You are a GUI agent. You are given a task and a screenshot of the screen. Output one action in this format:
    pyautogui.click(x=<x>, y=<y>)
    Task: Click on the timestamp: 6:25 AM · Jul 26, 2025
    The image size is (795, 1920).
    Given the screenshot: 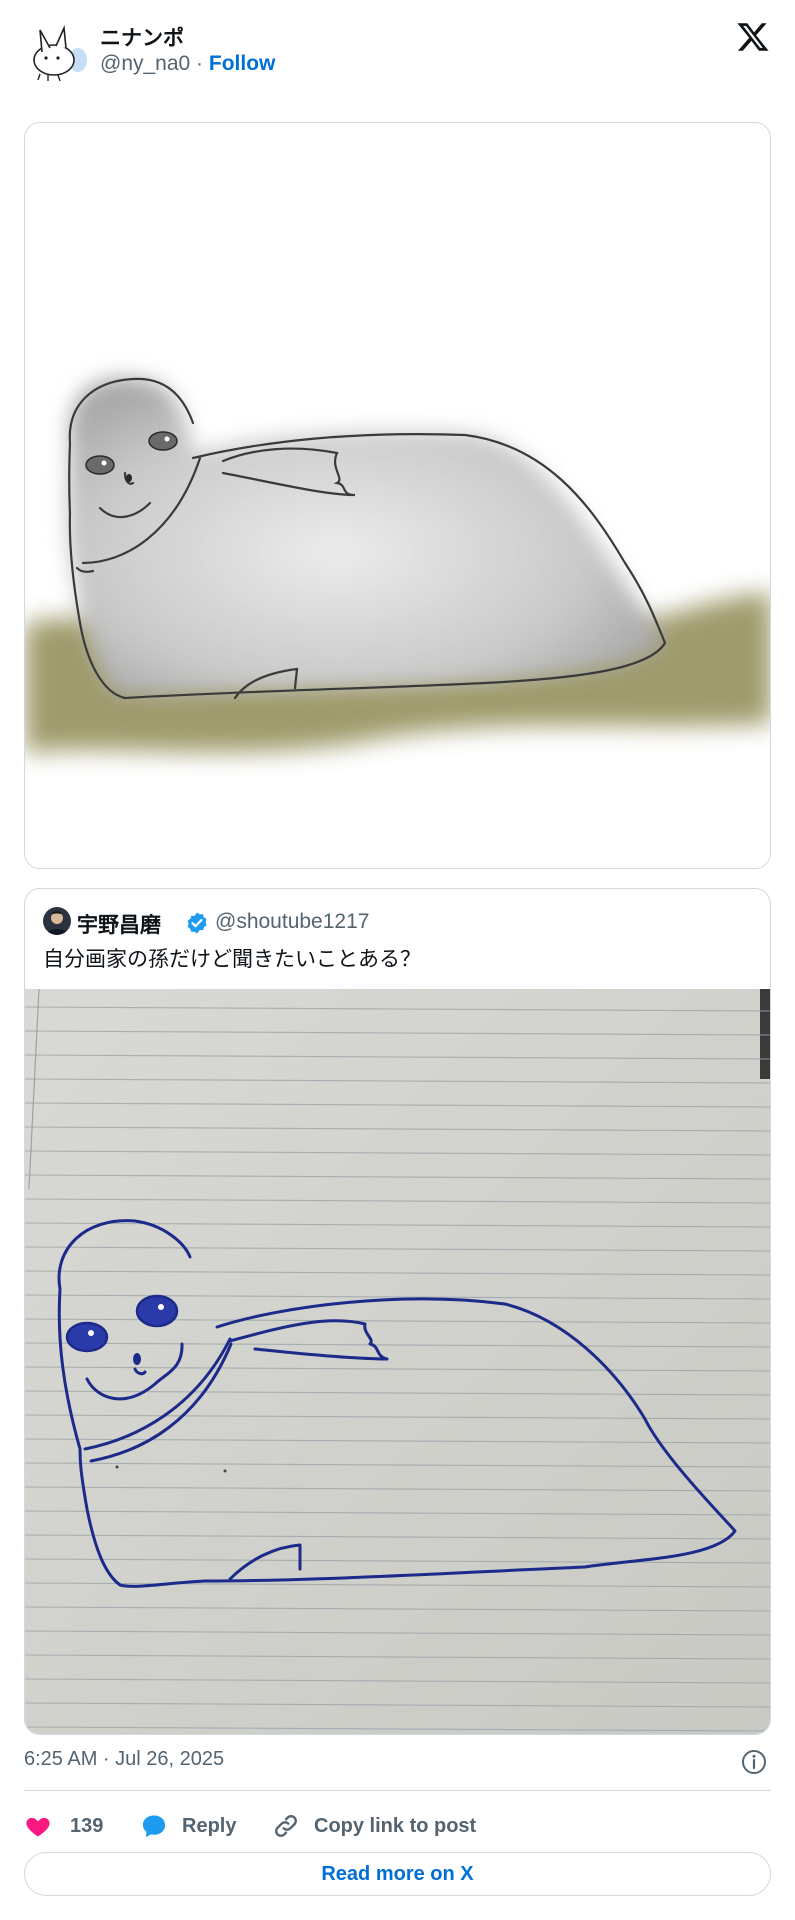 What is the action you would take?
    pyautogui.click(x=124, y=1759)
    